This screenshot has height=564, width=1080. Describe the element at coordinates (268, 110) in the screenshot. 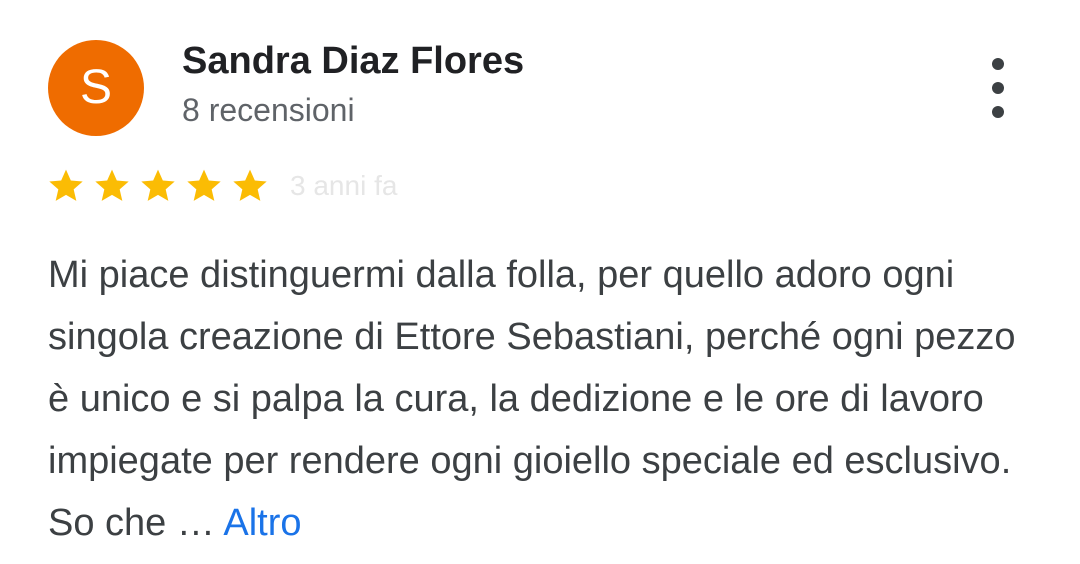

I see `review-count: 8 recensioni` at that location.